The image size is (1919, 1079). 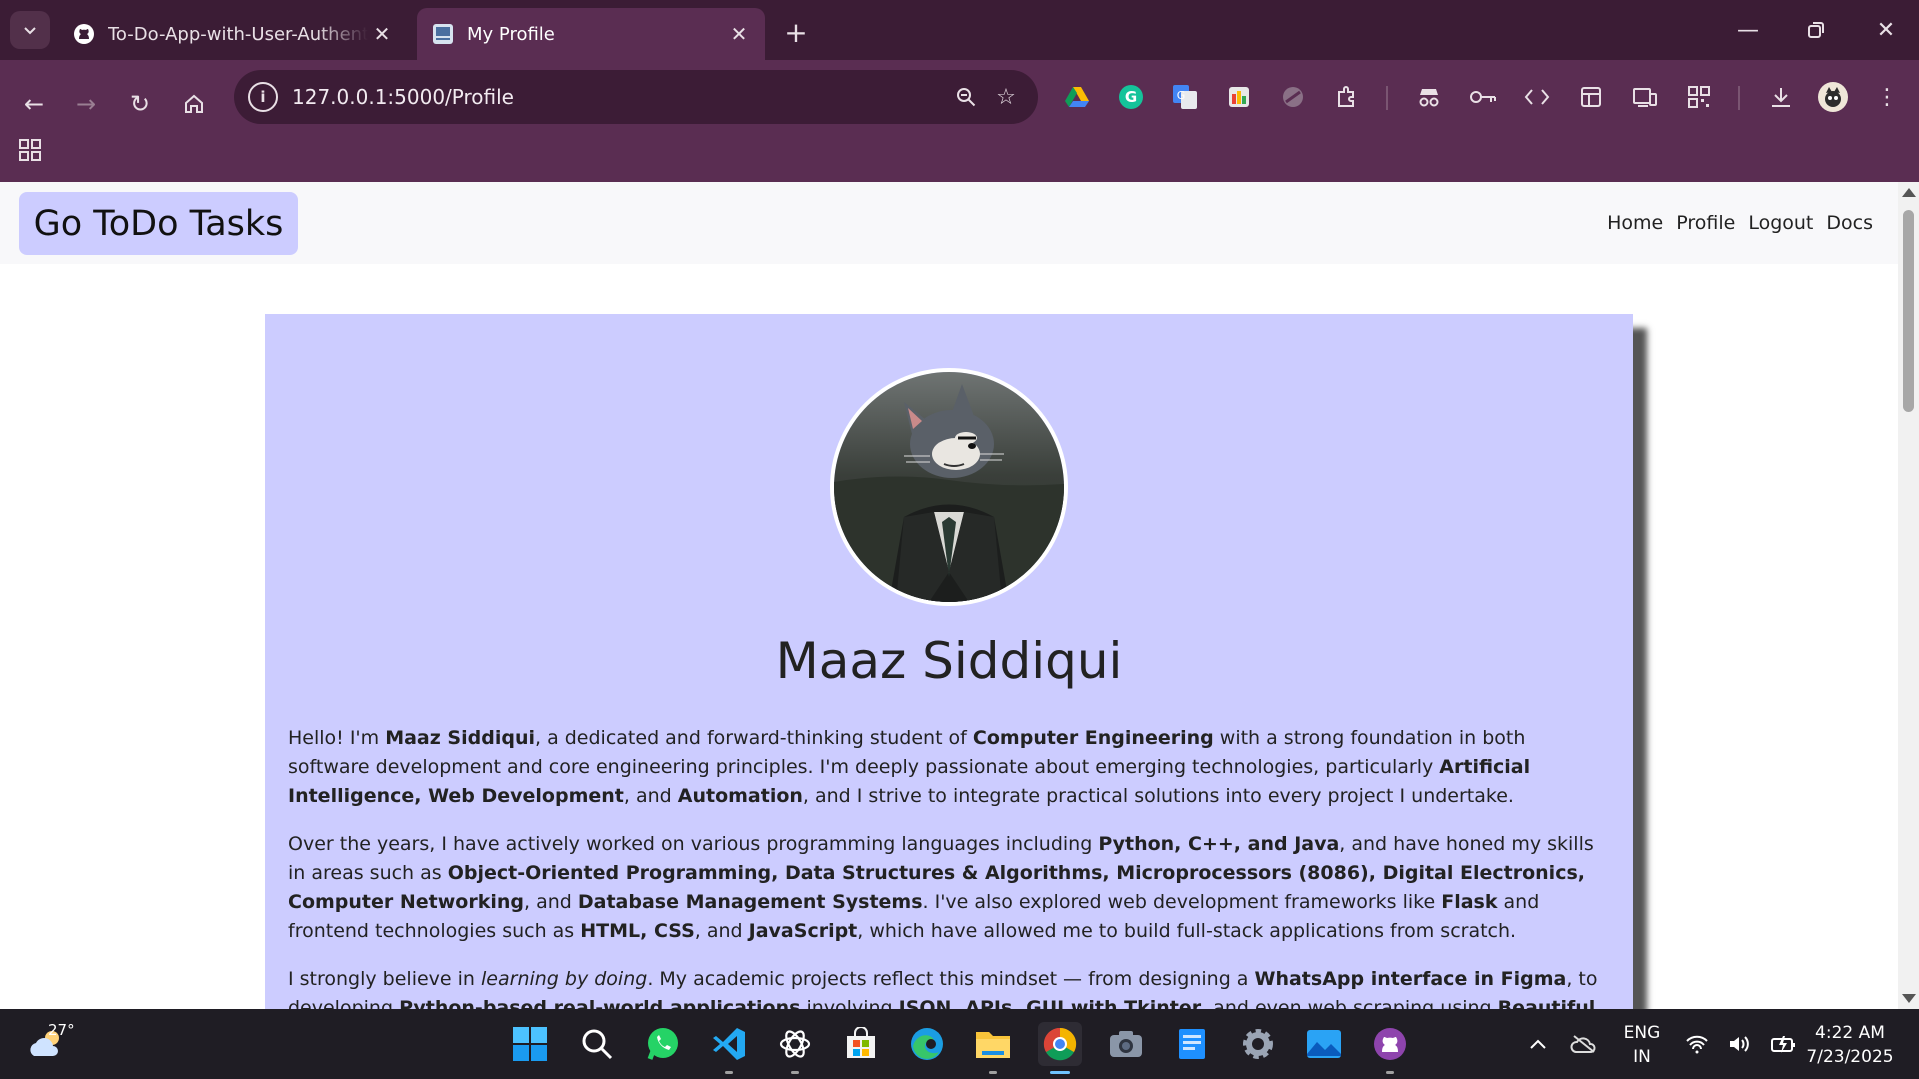 I want to click on forward-button: →, so click(x=86, y=104).